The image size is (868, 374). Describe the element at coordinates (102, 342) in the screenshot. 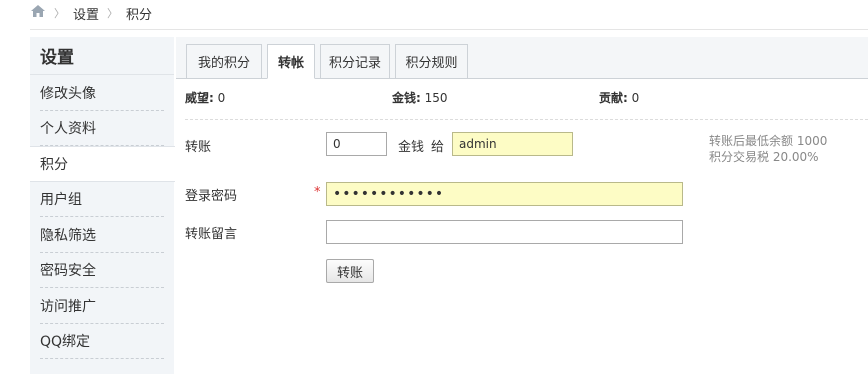

I see `sidebar-item-qq-binding: QQ绑定` at that location.